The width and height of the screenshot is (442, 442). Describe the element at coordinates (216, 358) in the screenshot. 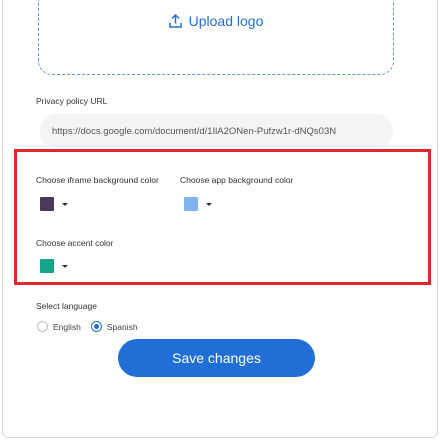

I see `save-changes-button: Save changes` at that location.